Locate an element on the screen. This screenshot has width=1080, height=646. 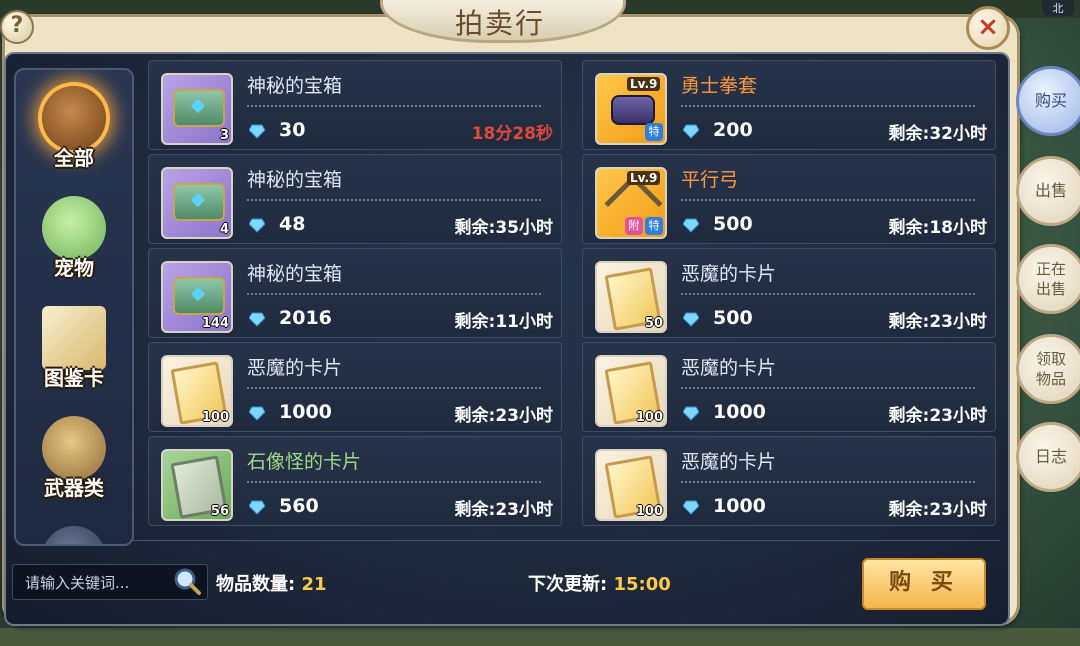
category-weapons: 武器类 is located at coordinates (74, 460).